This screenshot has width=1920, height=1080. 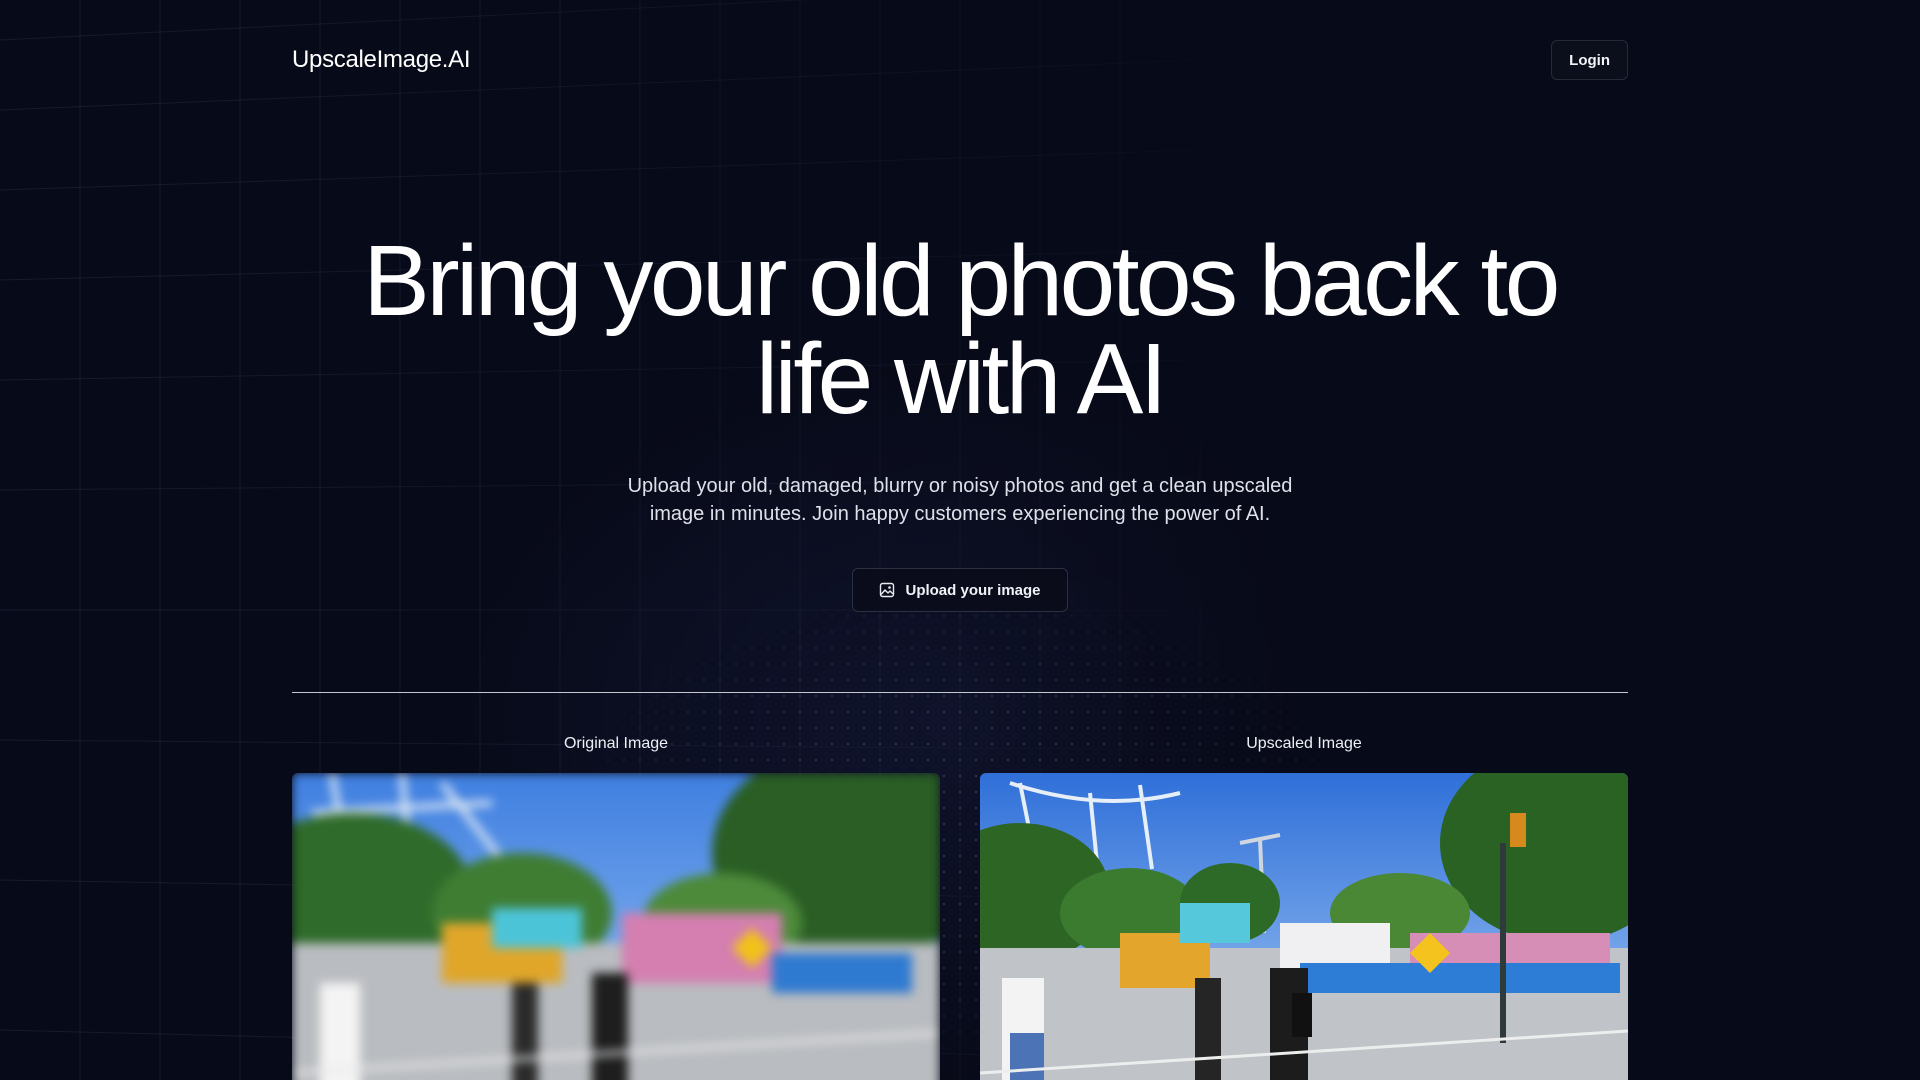 I want to click on upload-image-button: Upload your image, so click(x=960, y=590).